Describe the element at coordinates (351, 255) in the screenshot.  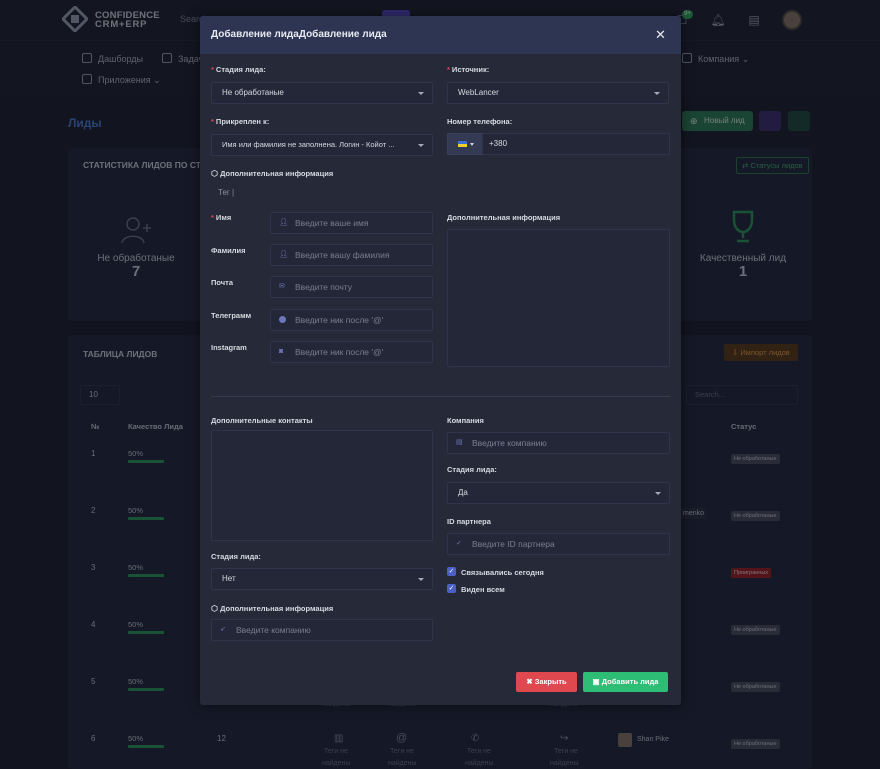
I see `last-name-input: 👤︎ Введите вашу фамилия` at that location.